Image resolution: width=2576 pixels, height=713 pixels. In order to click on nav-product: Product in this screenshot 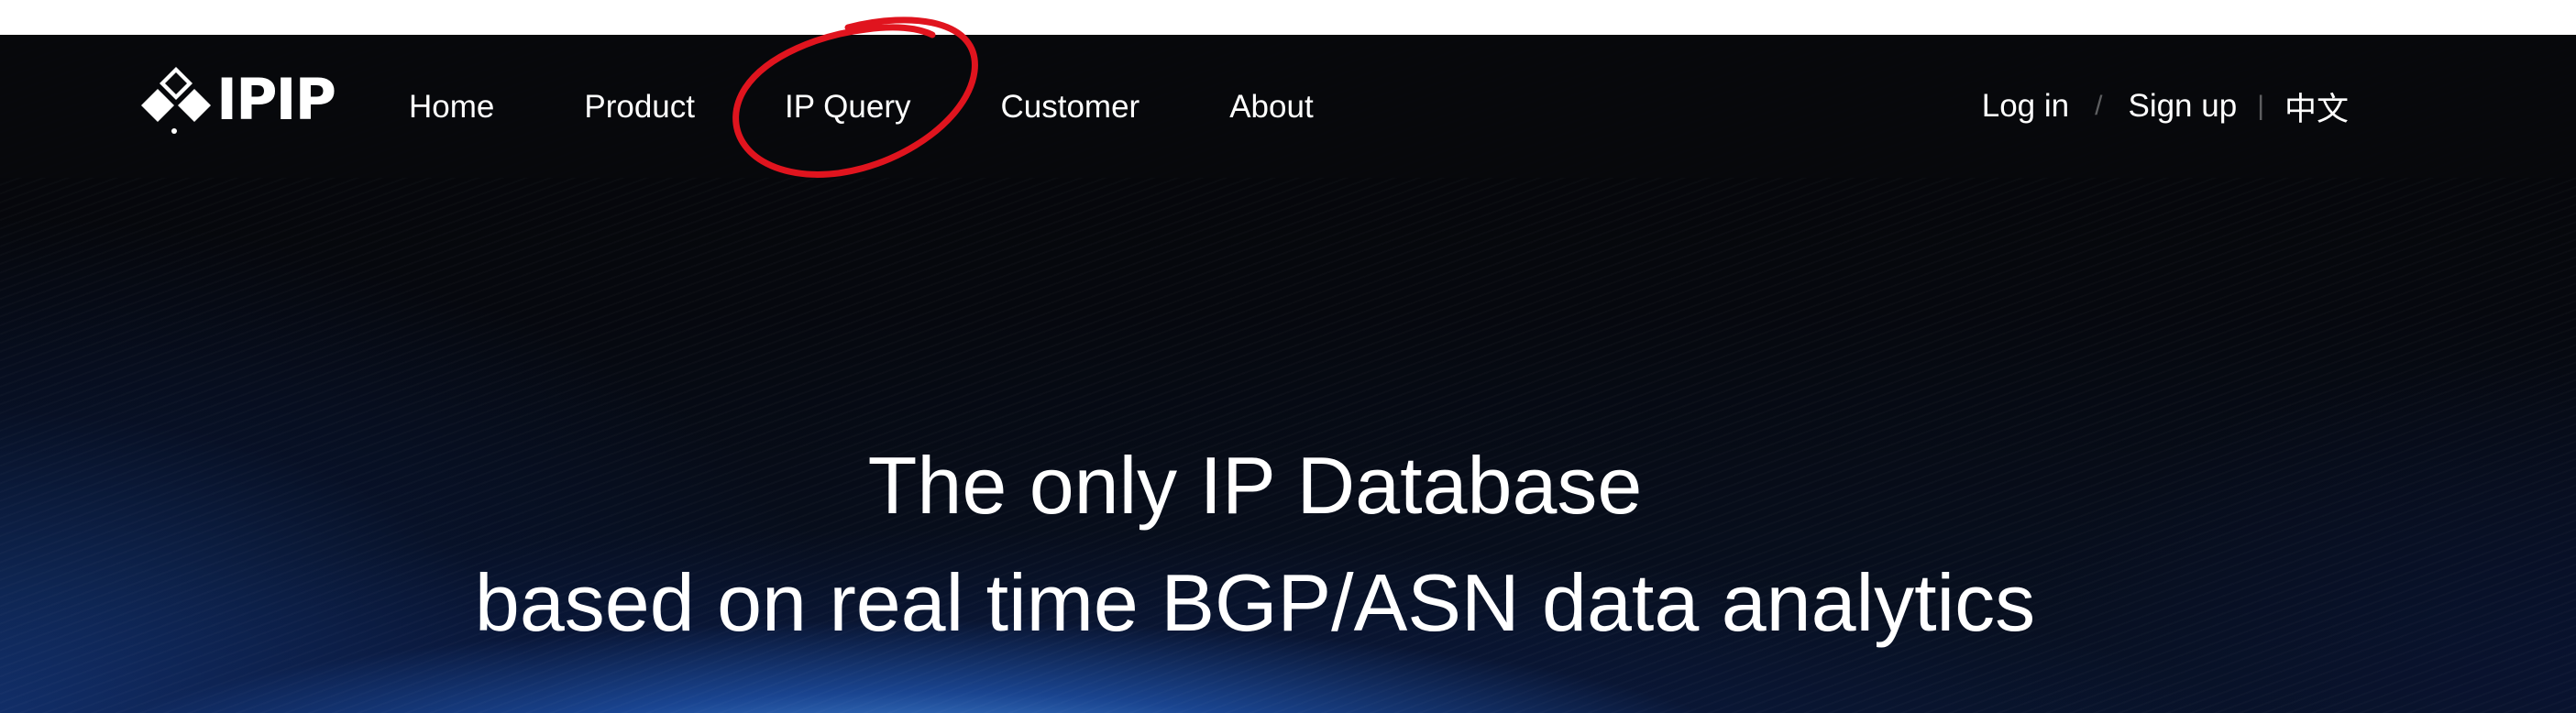, I will do `click(639, 107)`.